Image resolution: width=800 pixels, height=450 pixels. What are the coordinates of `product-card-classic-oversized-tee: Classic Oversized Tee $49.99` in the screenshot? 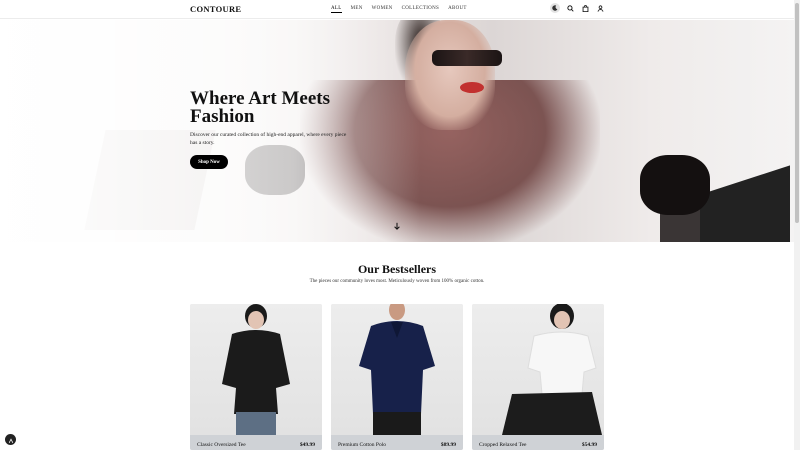 It's located at (256, 377).